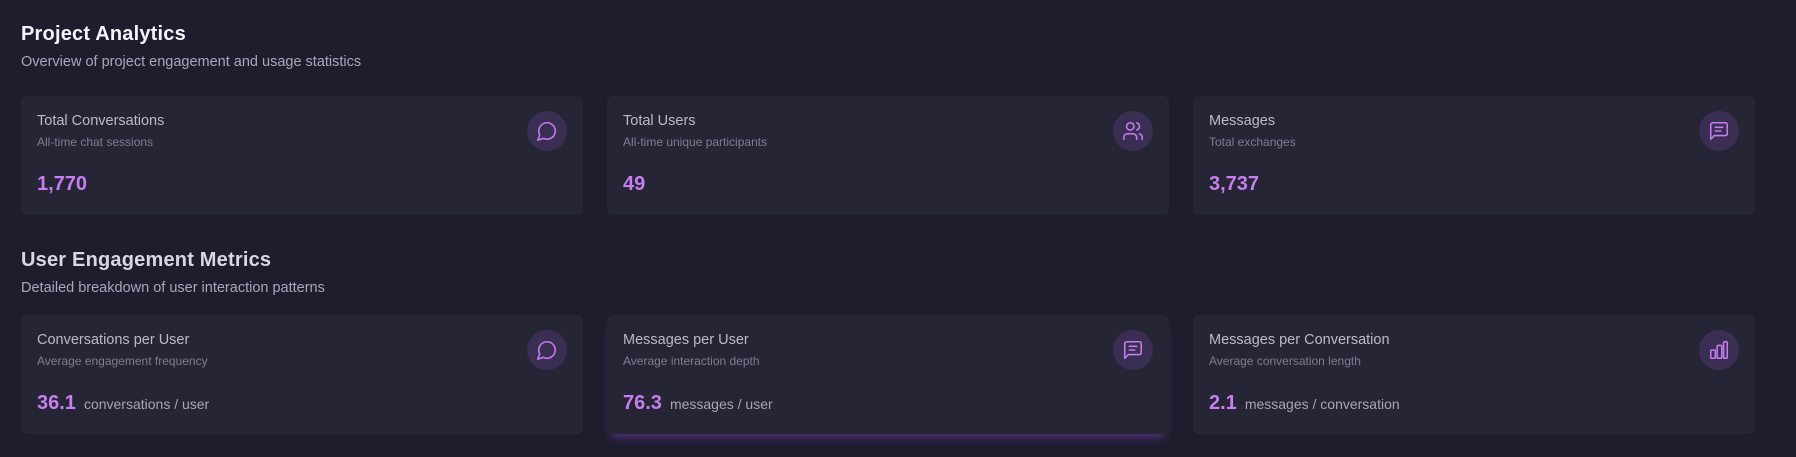 This screenshot has height=457, width=1796. What do you see at coordinates (691, 361) in the screenshot?
I see `card-subtitle: Average interaction depth` at bounding box center [691, 361].